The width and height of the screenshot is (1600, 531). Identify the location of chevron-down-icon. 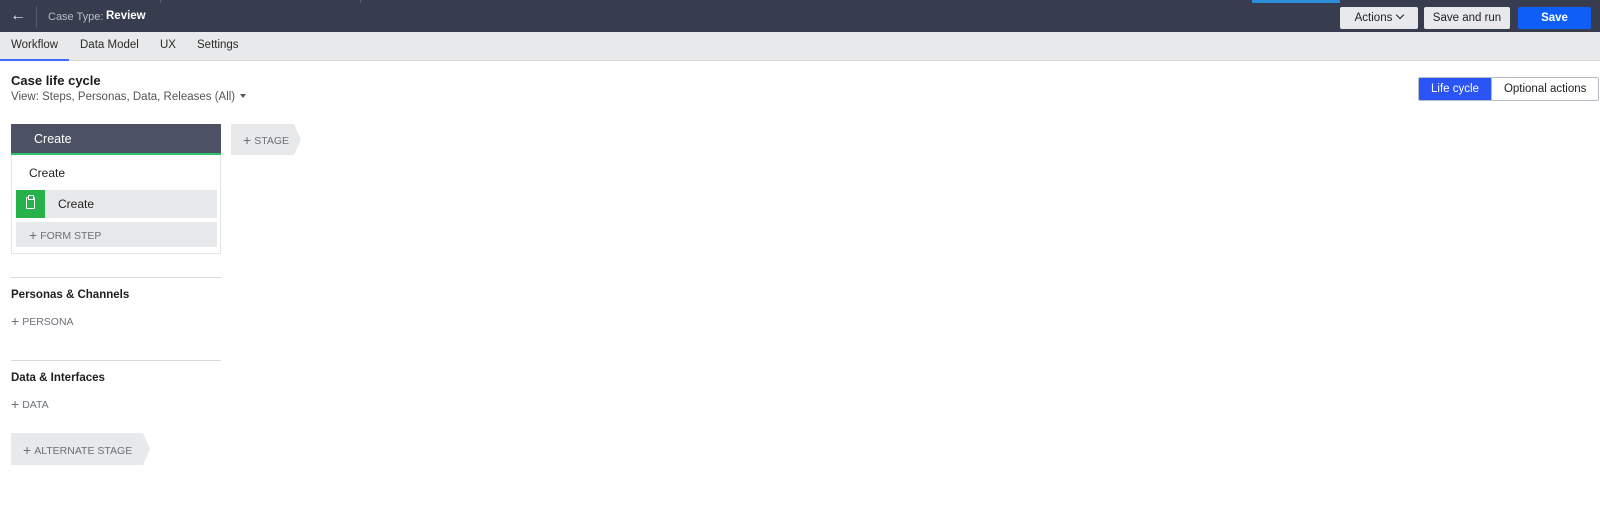
(1400, 15).